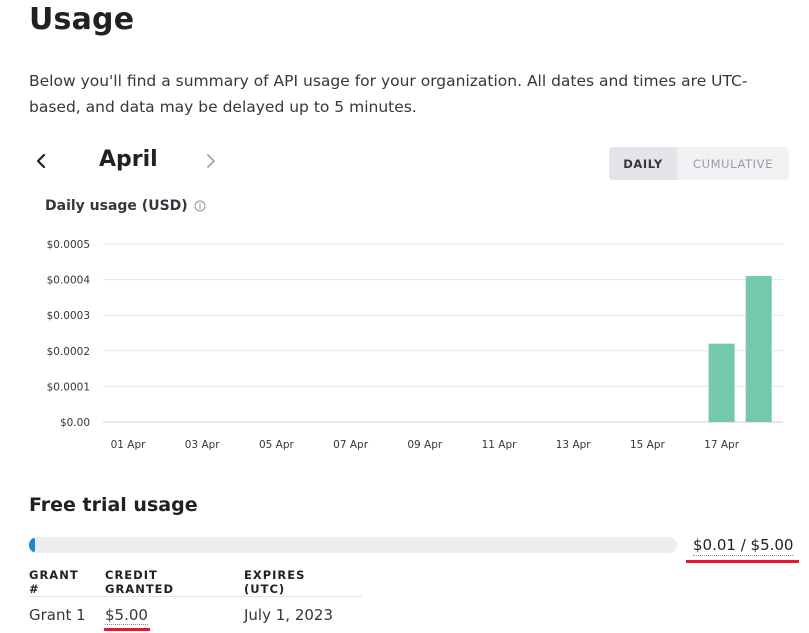 This screenshot has height=633, width=809. What do you see at coordinates (68, 352) in the screenshot?
I see `y-tick-label: $0.0002` at bounding box center [68, 352].